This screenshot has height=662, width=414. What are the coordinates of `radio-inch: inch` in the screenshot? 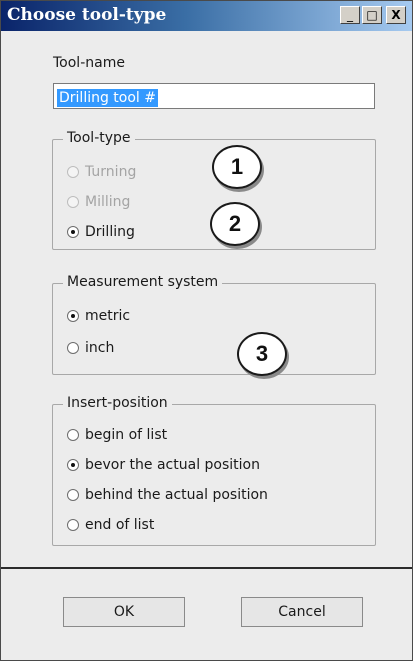 It's located at (90, 348).